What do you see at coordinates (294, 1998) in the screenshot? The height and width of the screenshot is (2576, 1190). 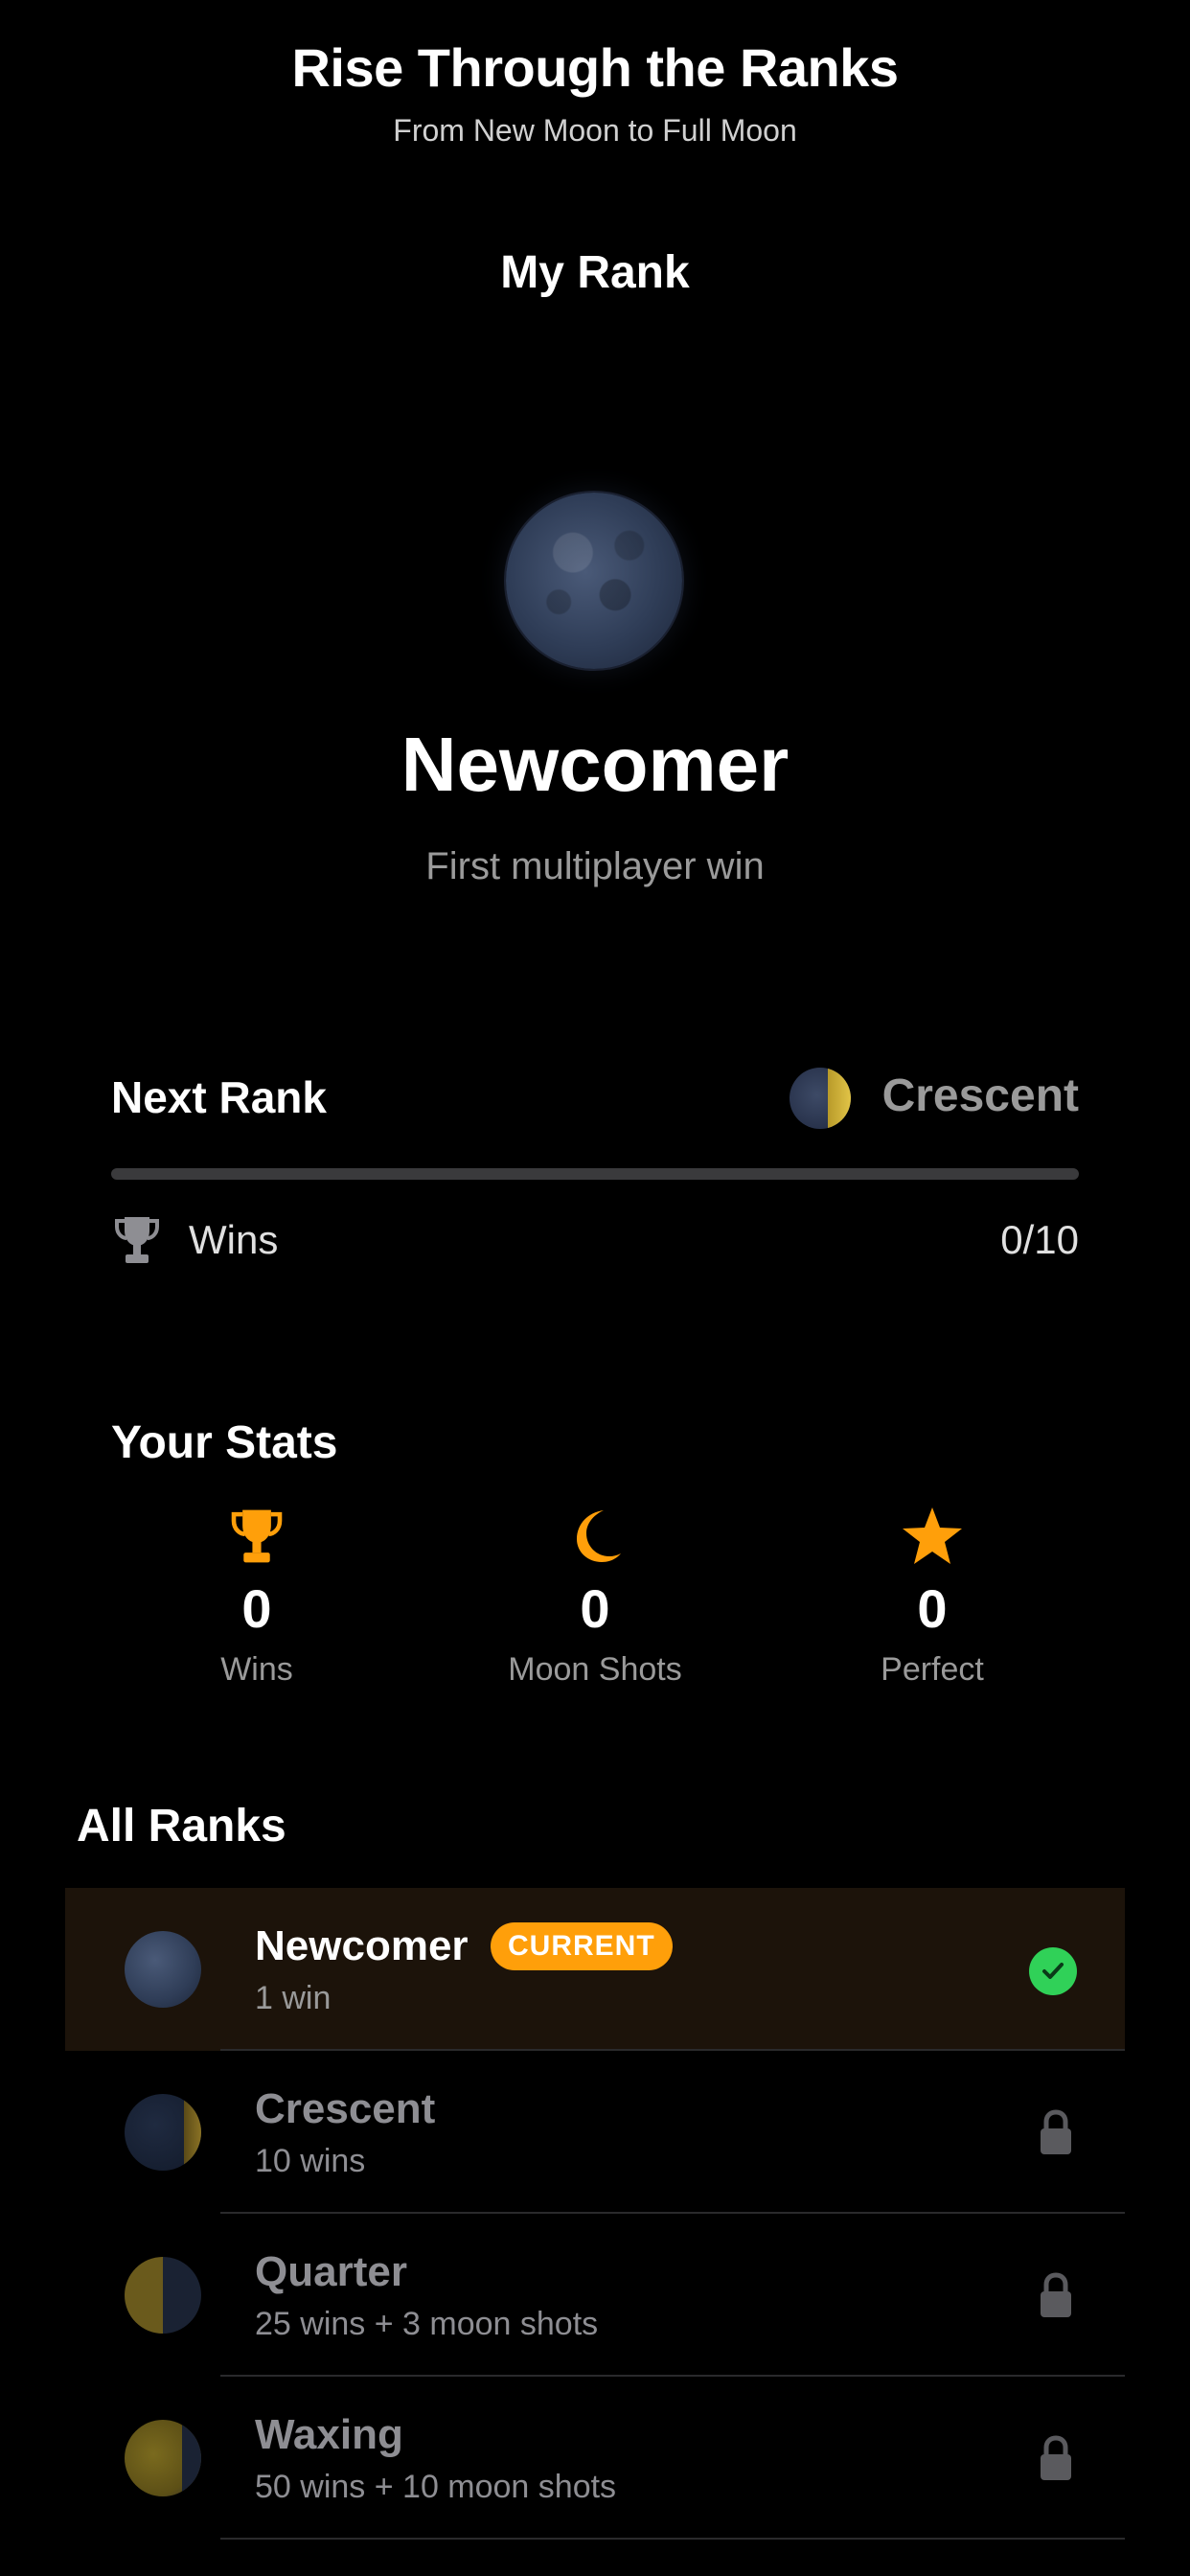 I see `rank-requirement: 1 win` at bounding box center [294, 1998].